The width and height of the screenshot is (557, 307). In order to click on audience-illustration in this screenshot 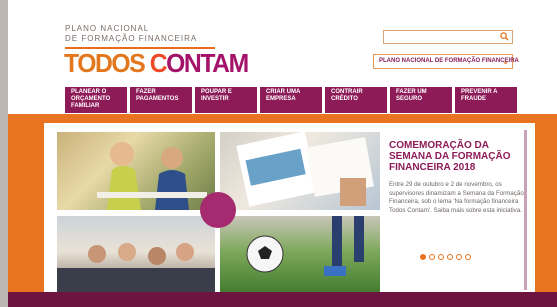, I will do `click(136, 269)`.